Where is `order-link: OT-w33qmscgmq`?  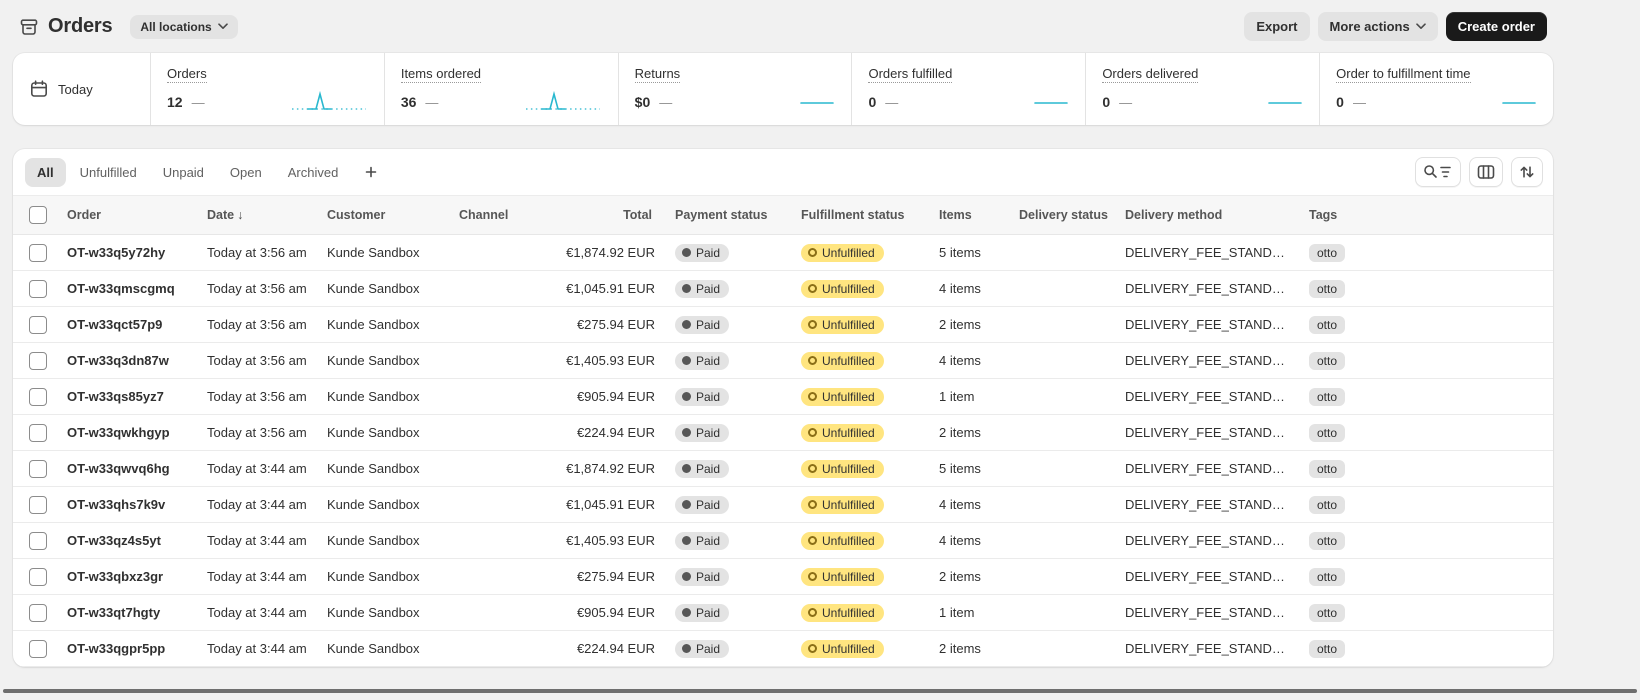 order-link: OT-w33qmscgmq is located at coordinates (121, 288).